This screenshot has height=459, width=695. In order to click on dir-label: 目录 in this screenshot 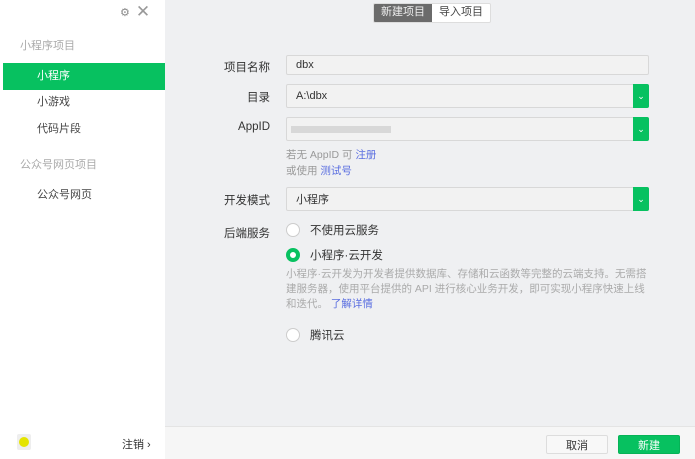, I will do `click(258, 98)`.